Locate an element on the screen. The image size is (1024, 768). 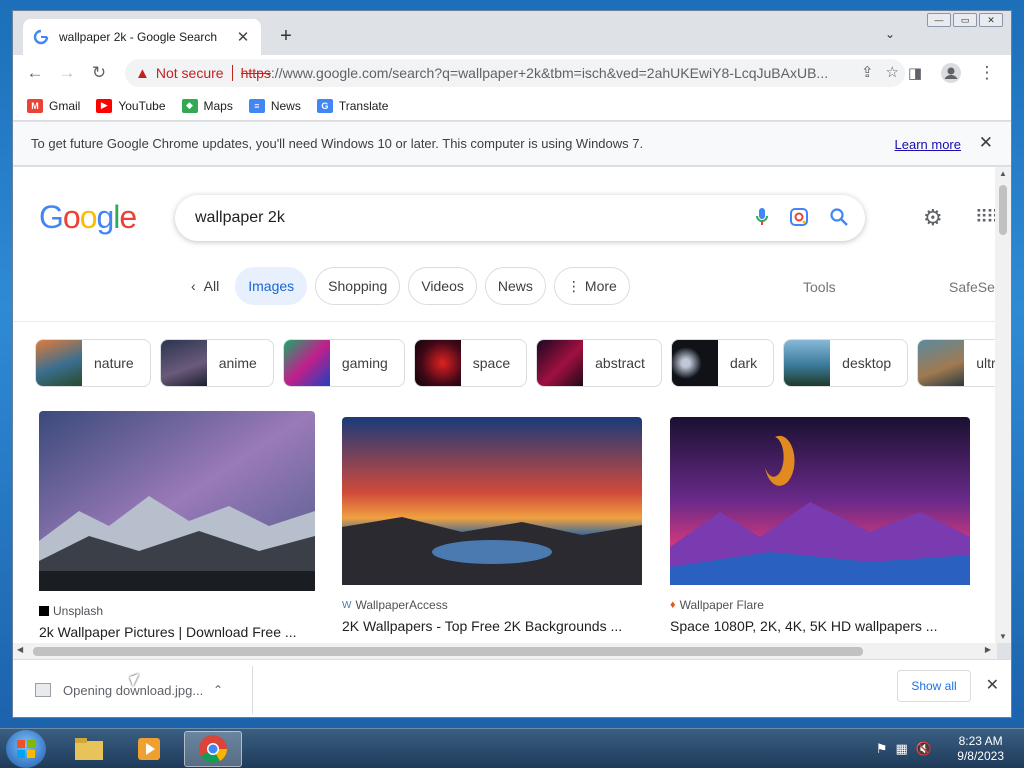
learn-more-link: Learn more is located at coordinates (928, 144).